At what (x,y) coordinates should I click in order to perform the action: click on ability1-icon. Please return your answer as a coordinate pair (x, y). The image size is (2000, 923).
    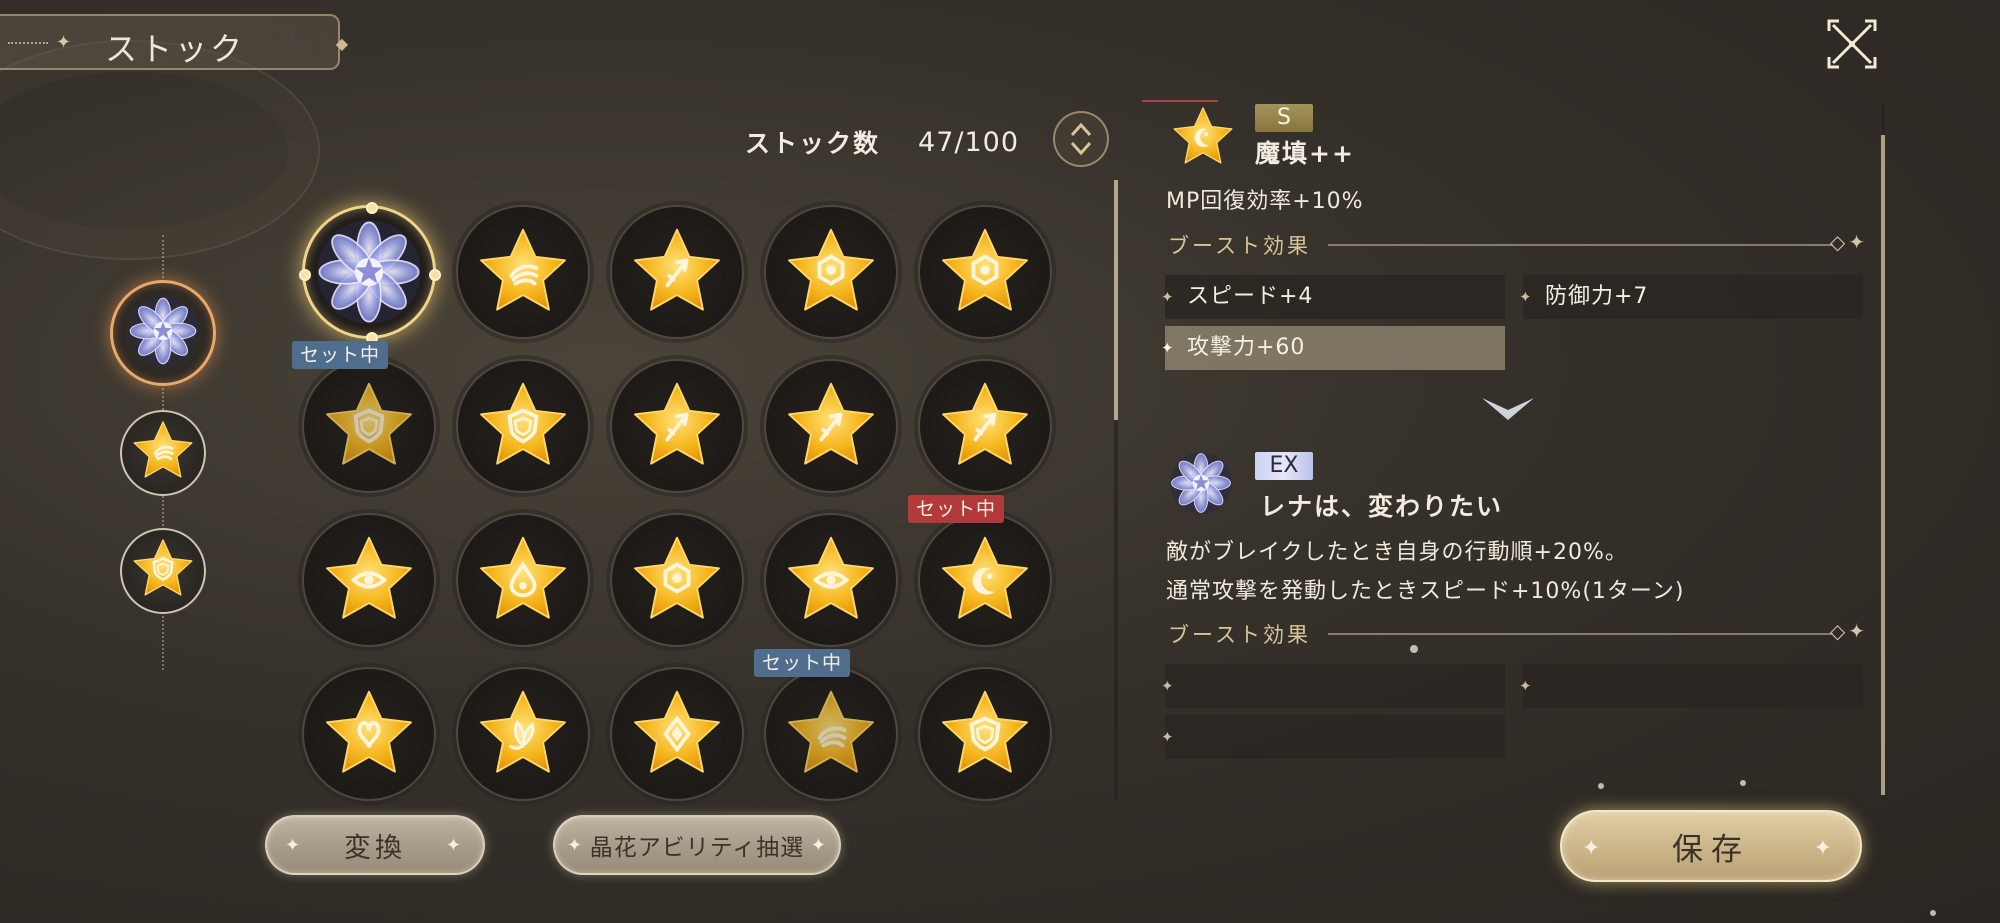
    Looking at the image, I should click on (1203, 139).